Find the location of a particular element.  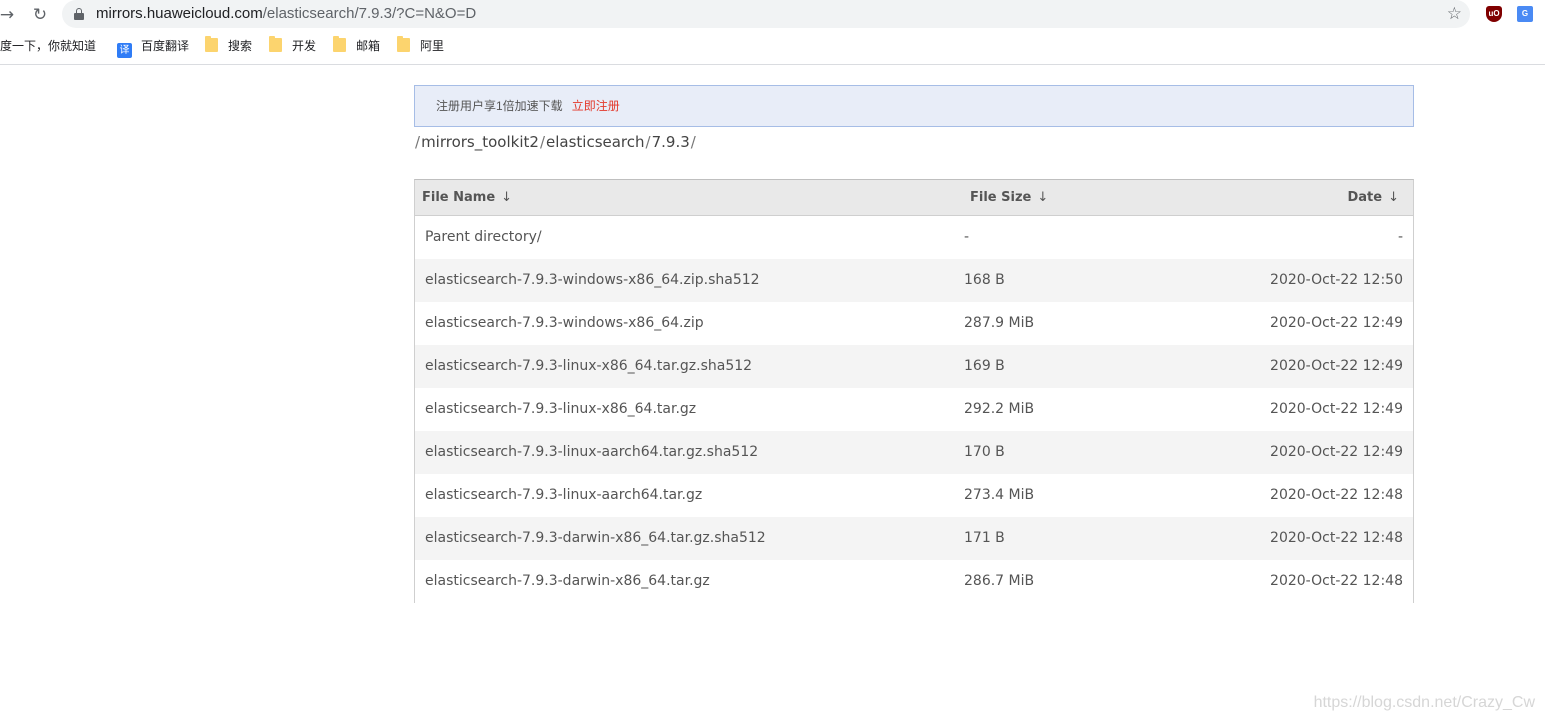

file-date: - is located at coordinates (1400, 237).